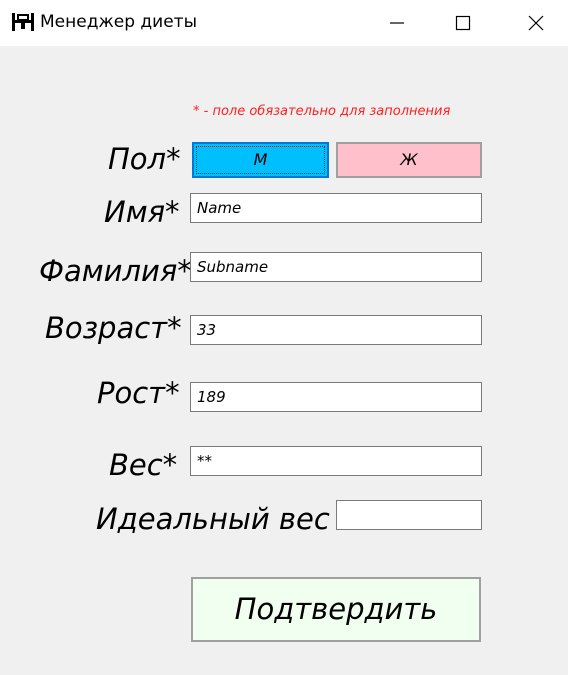  I want to click on maximize-button, so click(463, 23).